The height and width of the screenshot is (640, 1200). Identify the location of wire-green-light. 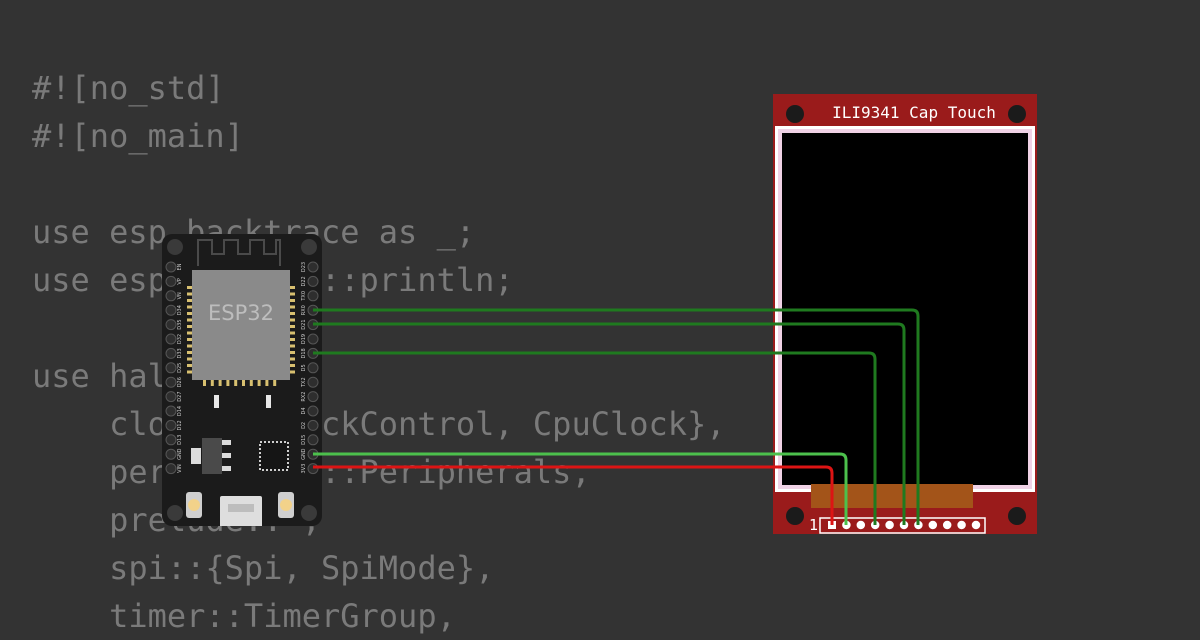
(580, 488).